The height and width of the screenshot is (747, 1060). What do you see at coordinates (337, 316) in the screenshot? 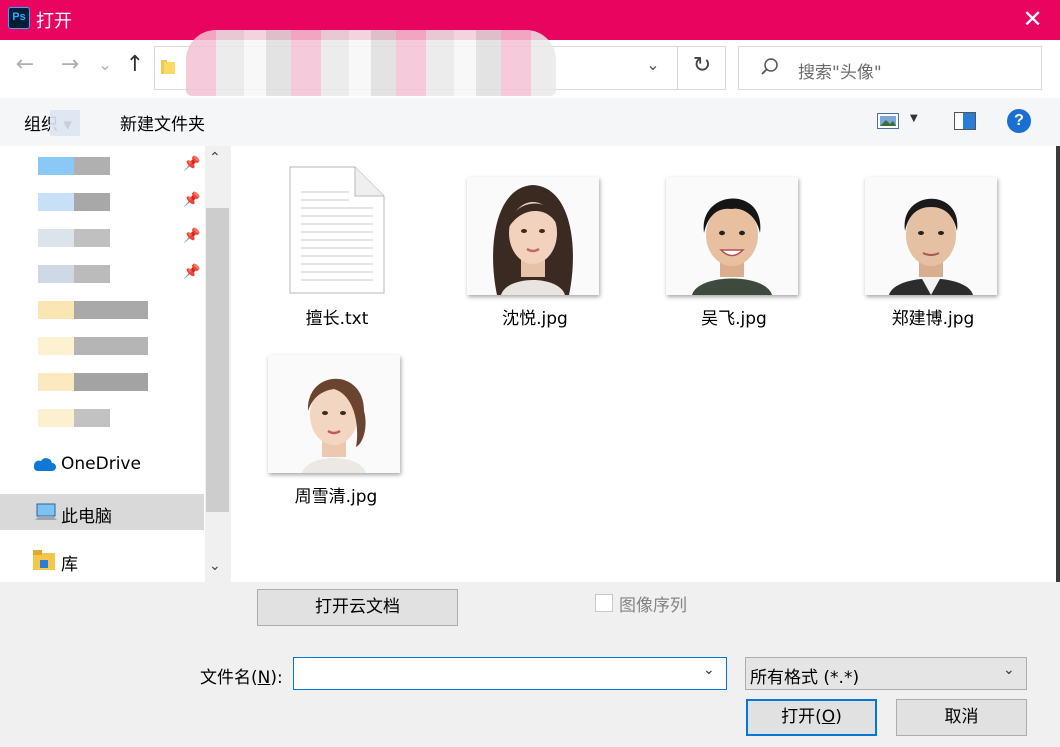
I see `file-name: 擅长.txt` at bounding box center [337, 316].